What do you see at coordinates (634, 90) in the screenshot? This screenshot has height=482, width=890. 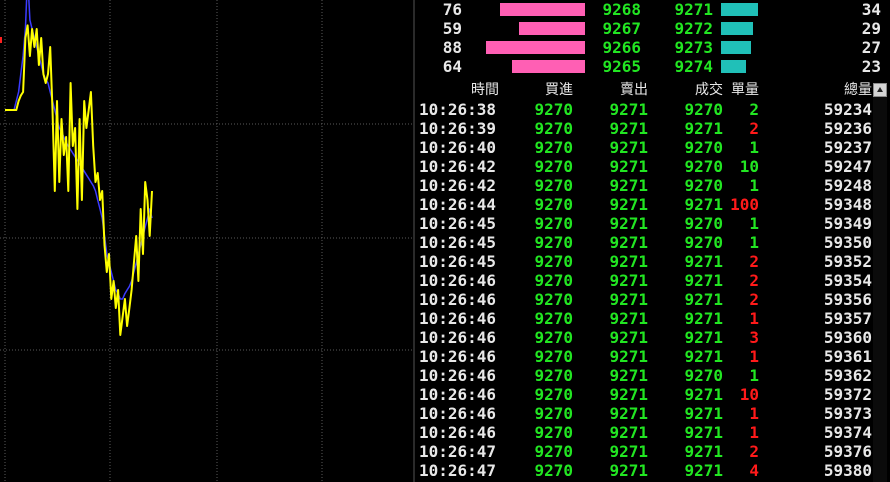 I see `header-ask: 賣出` at bounding box center [634, 90].